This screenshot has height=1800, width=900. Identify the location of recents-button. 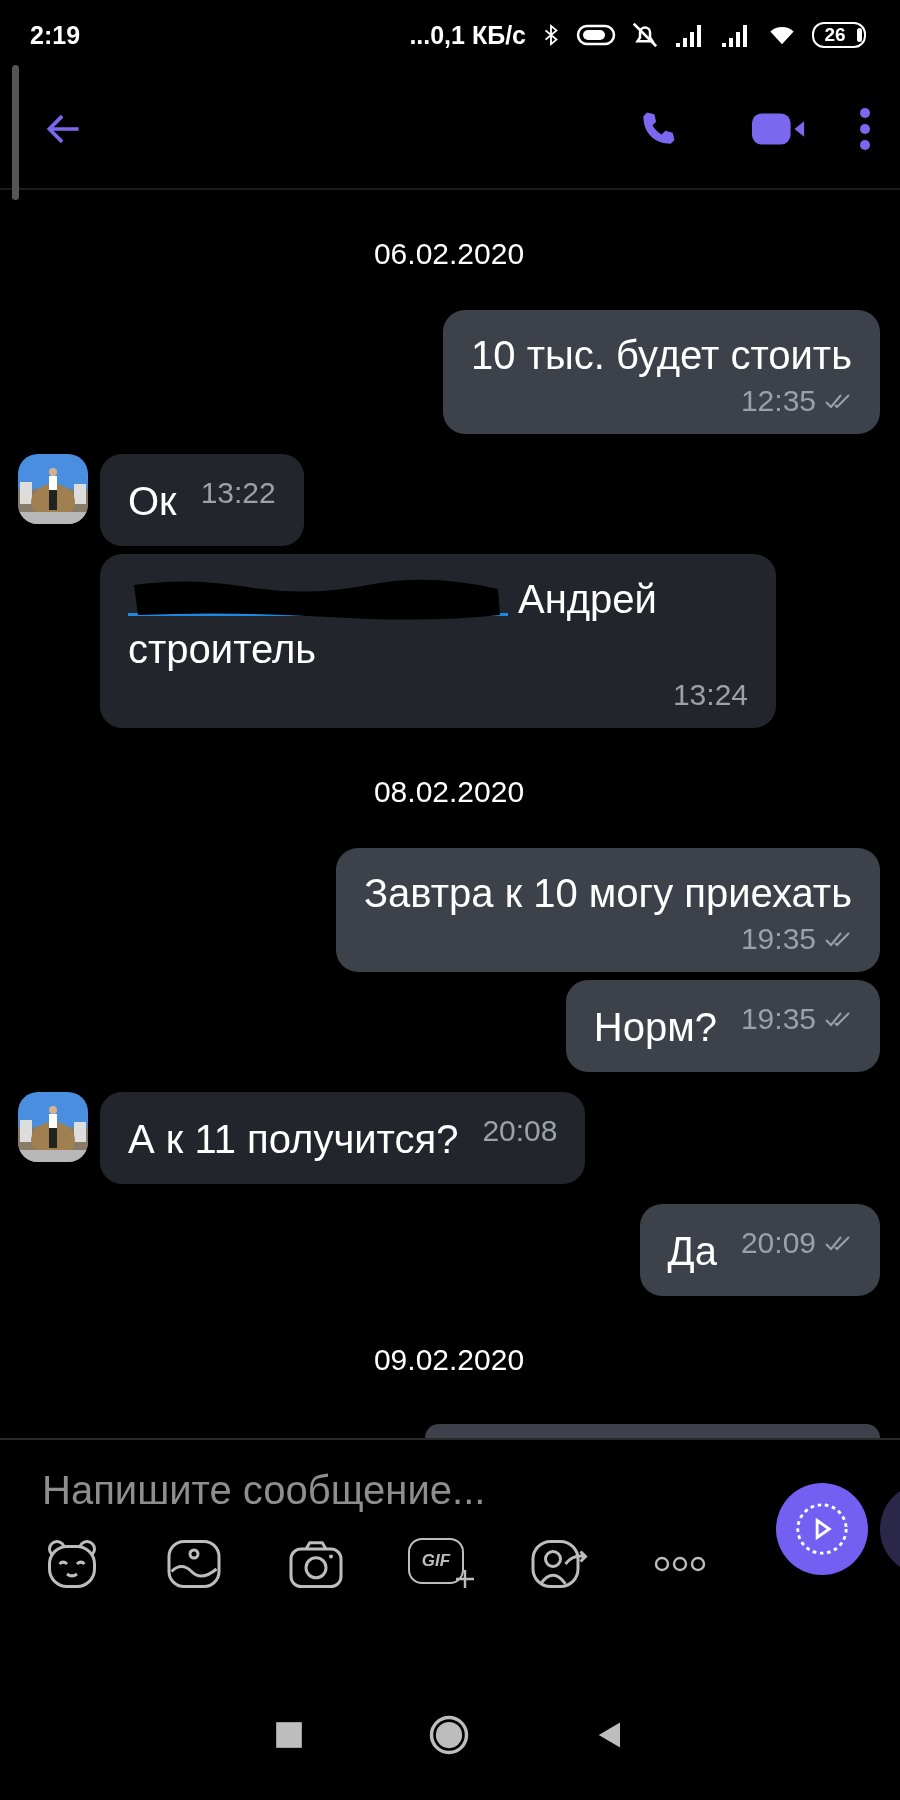
(289, 1735).